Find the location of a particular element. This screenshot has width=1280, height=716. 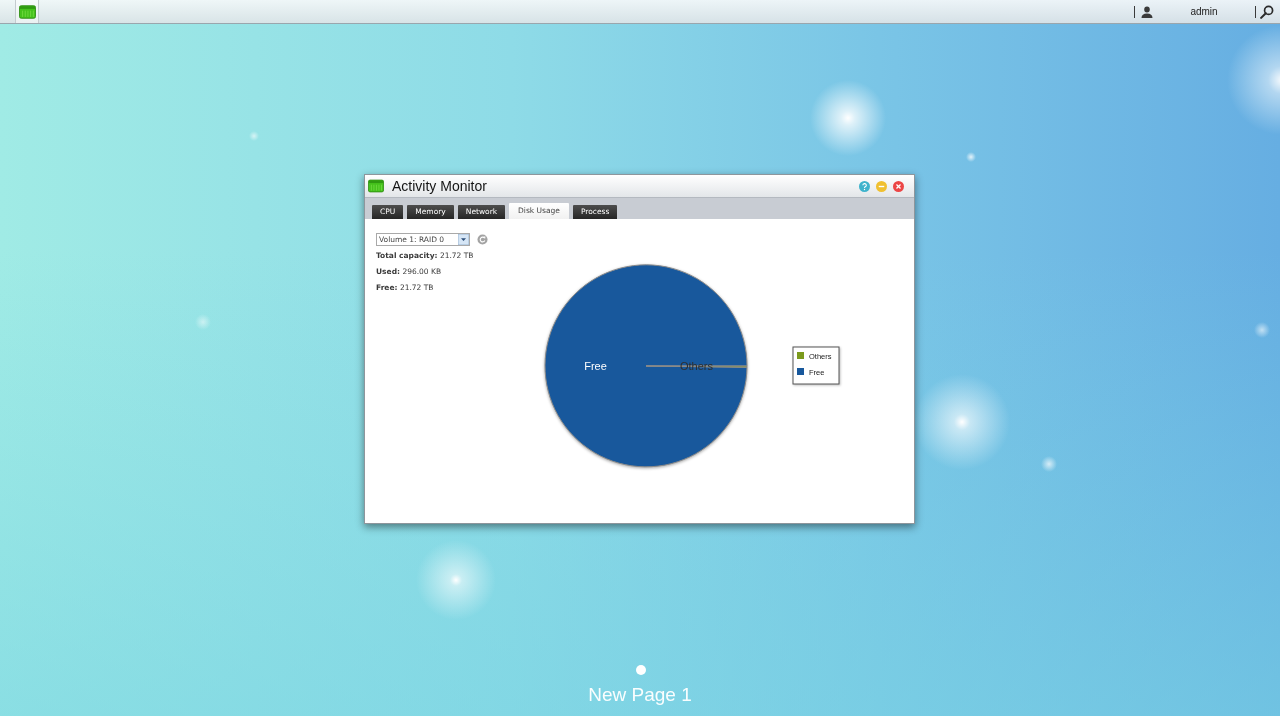

legend-frame is located at coordinates (816, 365).